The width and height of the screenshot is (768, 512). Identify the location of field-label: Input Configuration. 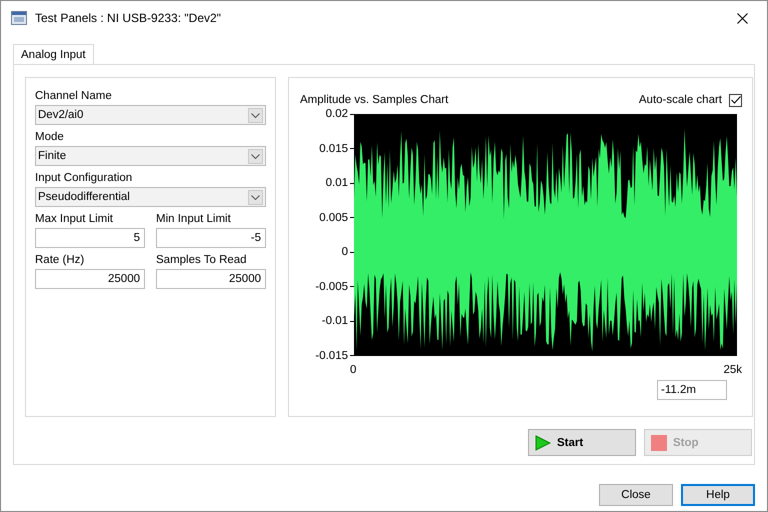
(83, 178).